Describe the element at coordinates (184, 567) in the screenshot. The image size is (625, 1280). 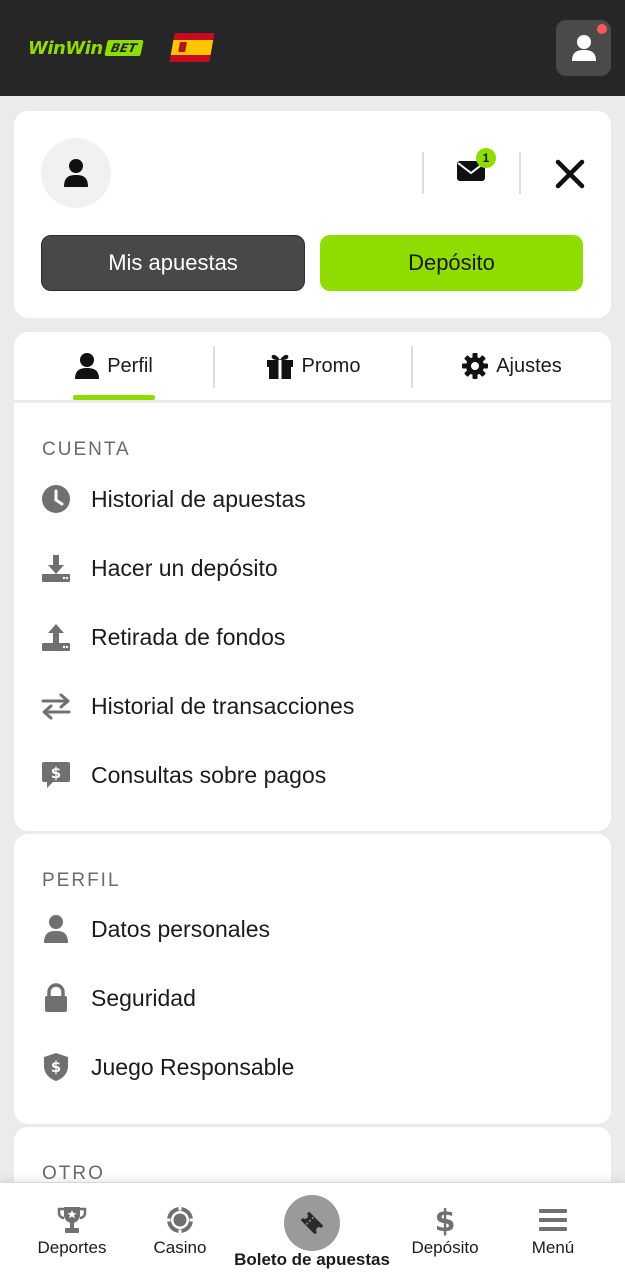
I see `menu-item-label: Hacer un depósito` at that location.